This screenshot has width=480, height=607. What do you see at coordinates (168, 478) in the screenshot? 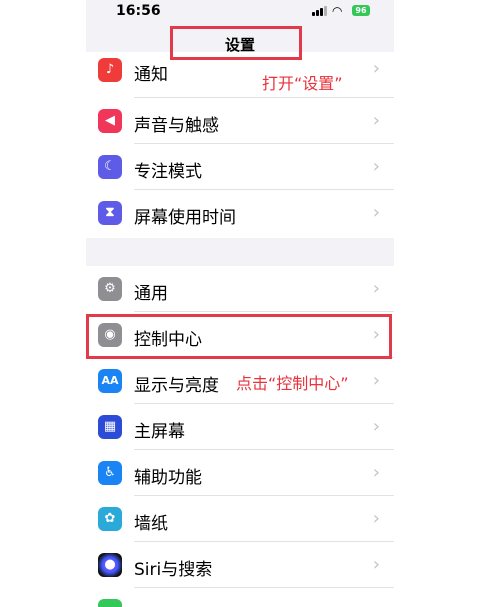
I see `settings-row-label: 辅助功能` at bounding box center [168, 478].